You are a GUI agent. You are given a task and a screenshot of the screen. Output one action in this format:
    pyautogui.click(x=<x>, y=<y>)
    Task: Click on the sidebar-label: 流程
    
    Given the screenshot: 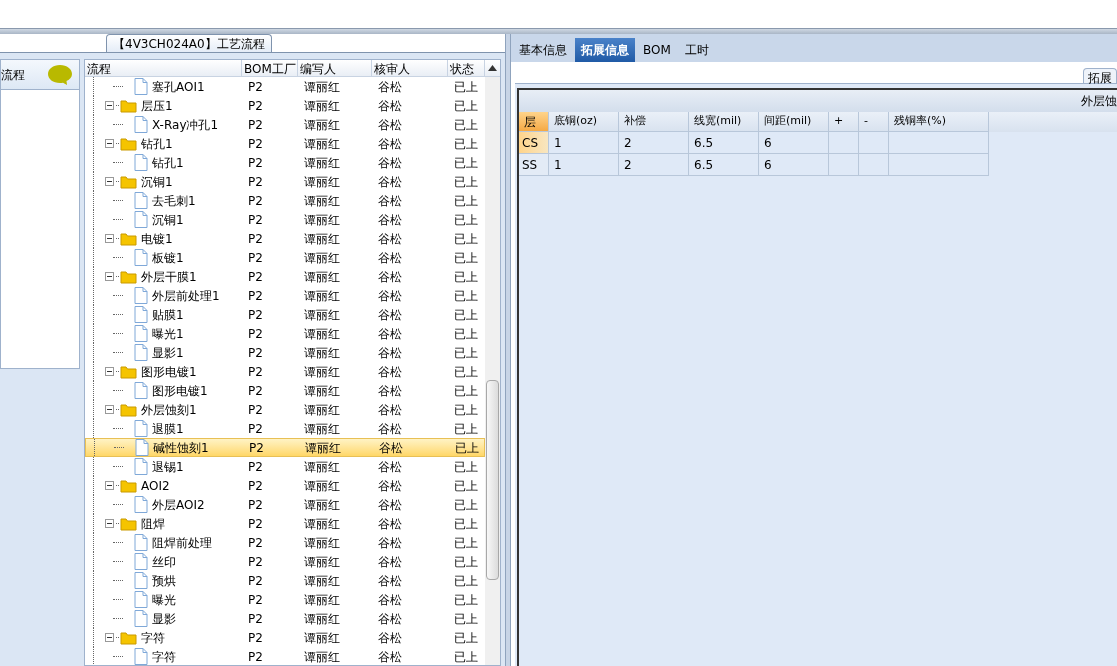 What is the action you would take?
    pyautogui.click(x=13, y=74)
    